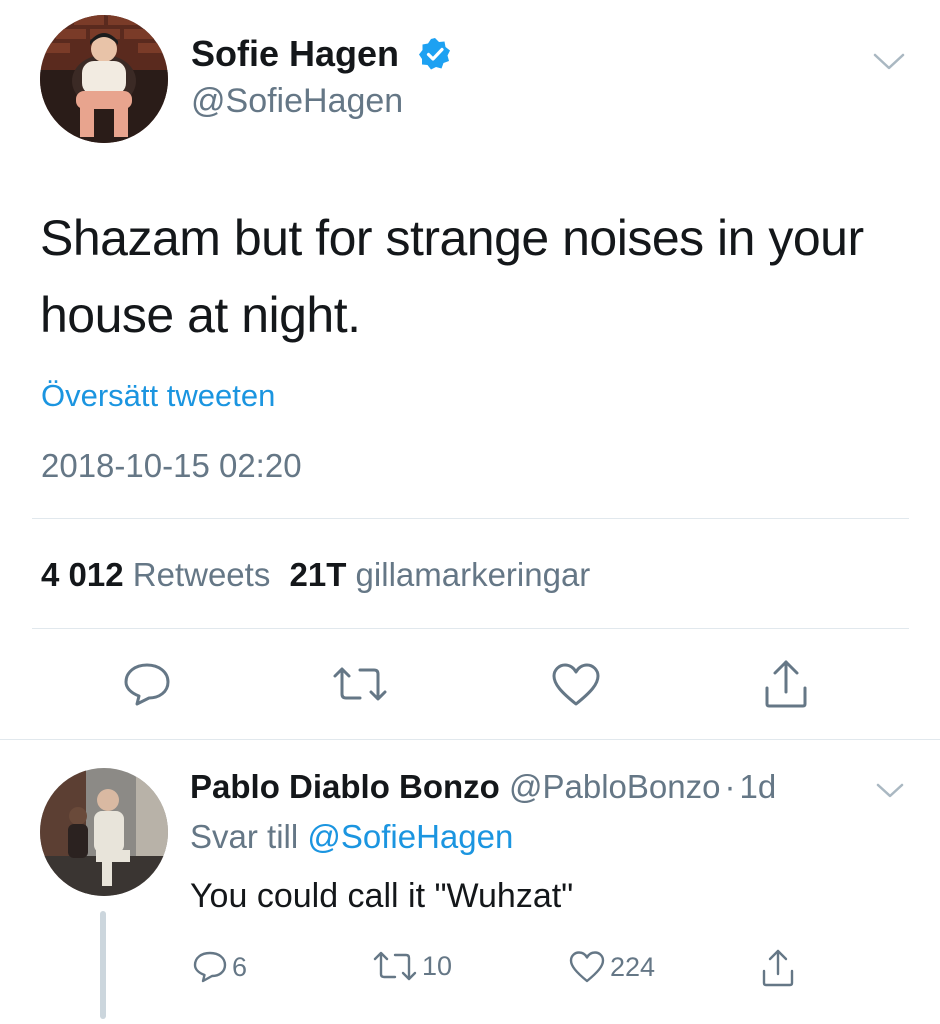 This screenshot has width=940, height=1024. I want to click on tweet-stats: 4 012 Retweets 21T gillamarkeringar, so click(315, 575).